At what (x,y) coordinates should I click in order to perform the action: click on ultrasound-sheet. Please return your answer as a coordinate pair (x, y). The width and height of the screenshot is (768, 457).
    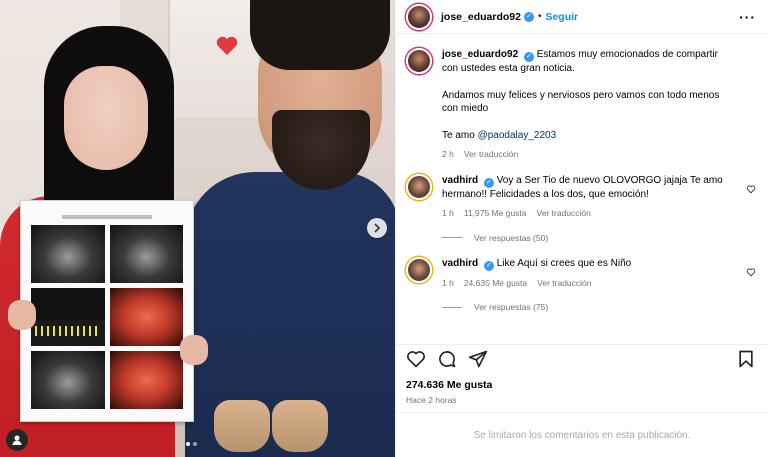
    Looking at the image, I should click on (107, 311).